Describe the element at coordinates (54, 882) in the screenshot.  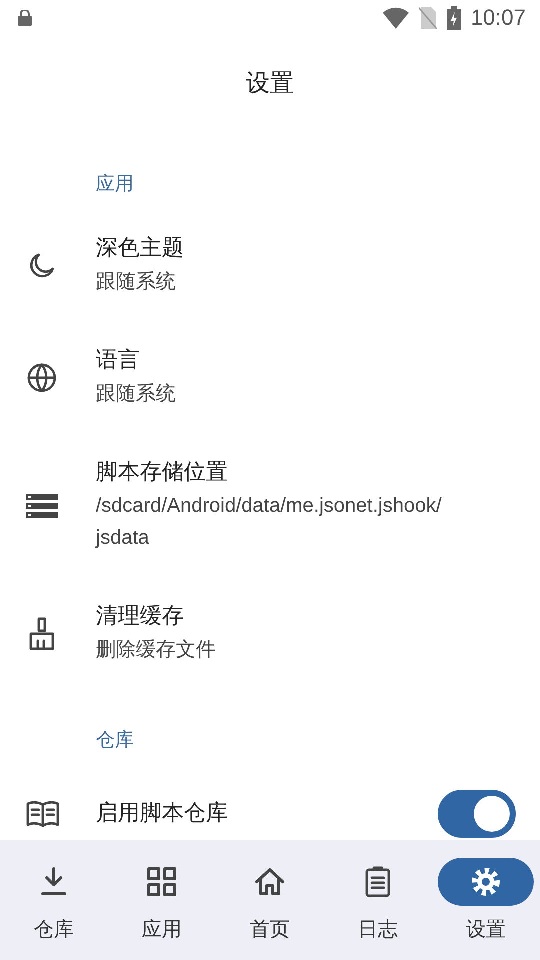
I see `download-icon` at that location.